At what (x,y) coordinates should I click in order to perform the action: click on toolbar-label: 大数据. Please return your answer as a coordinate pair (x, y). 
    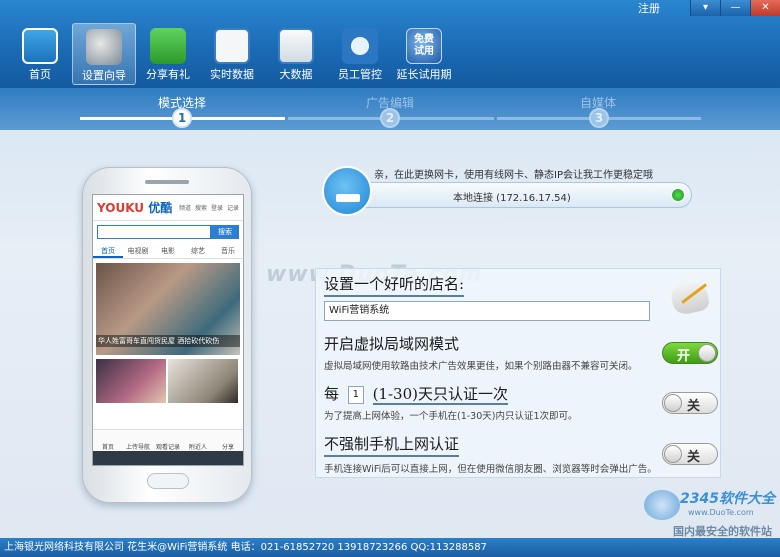
    Looking at the image, I should click on (296, 74).